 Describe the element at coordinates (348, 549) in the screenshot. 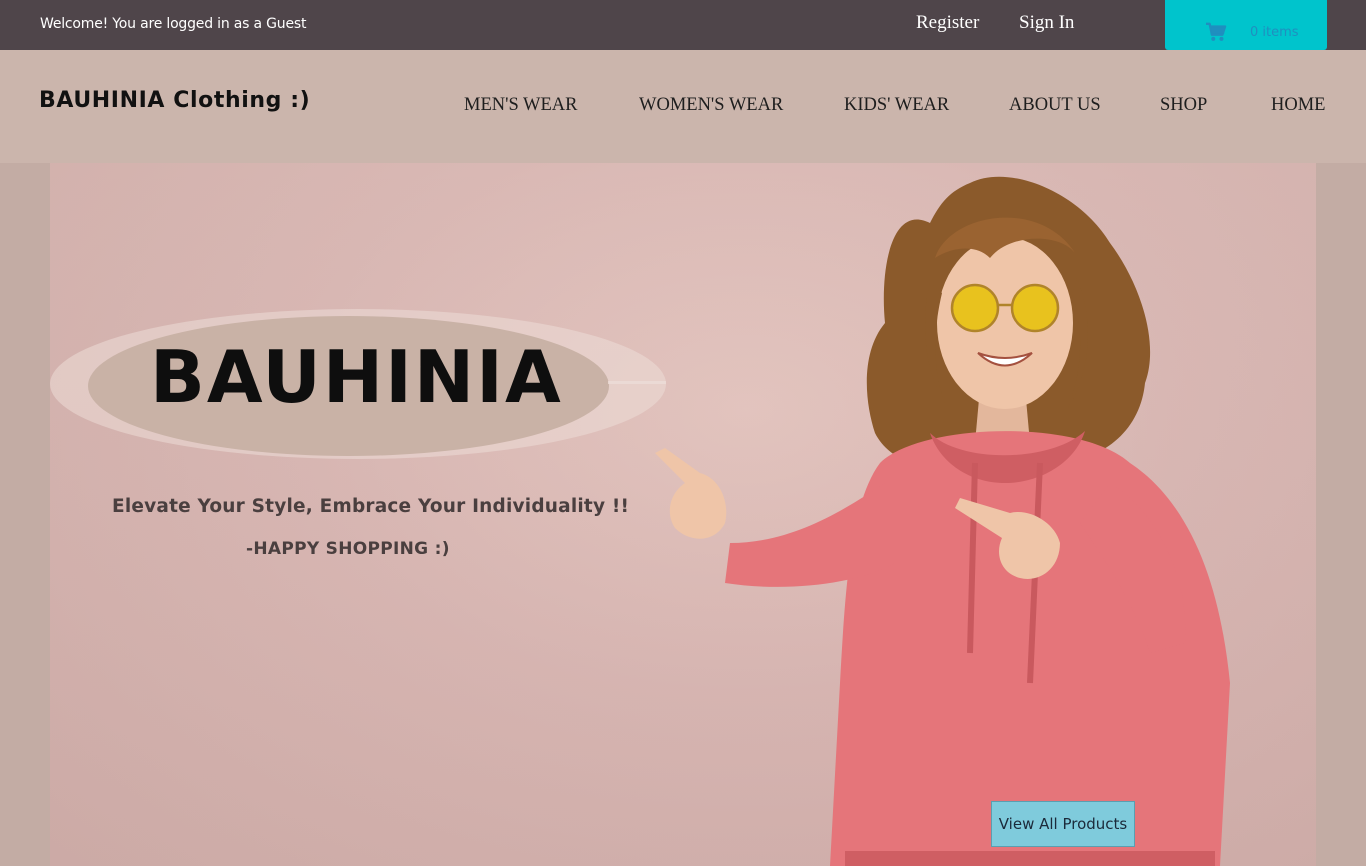

I see `hero-signoff: -HAPPY SHOPPING :)` at that location.